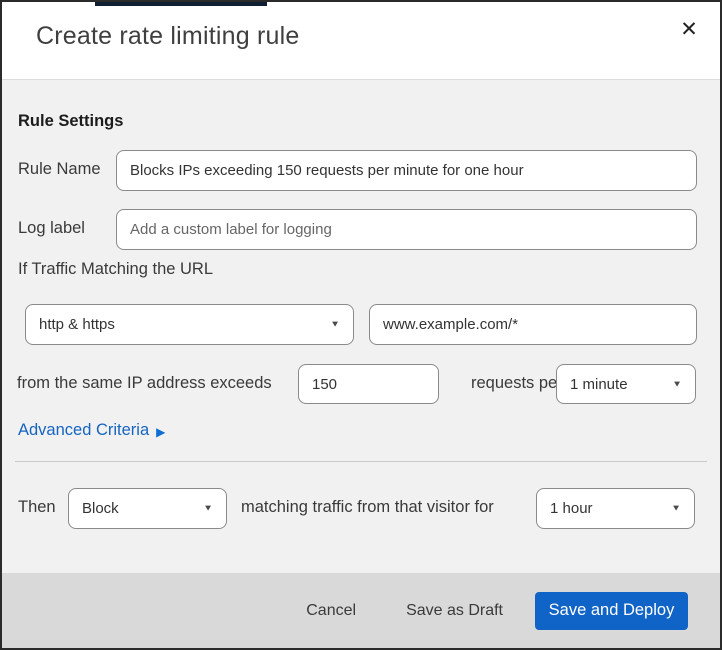 The width and height of the screenshot is (722, 650). What do you see at coordinates (84, 430) in the screenshot?
I see `advanced-criteria-label: Advanced Criteria` at bounding box center [84, 430].